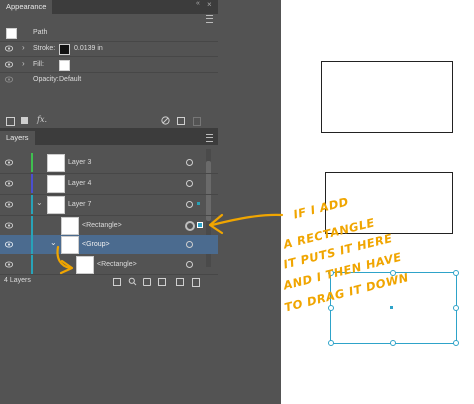 Image resolution: width=474 pixels, height=404 pixels. What do you see at coordinates (170, 244) in the screenshot?
I see `annotation-arrows` at bounding box center [170, 244].